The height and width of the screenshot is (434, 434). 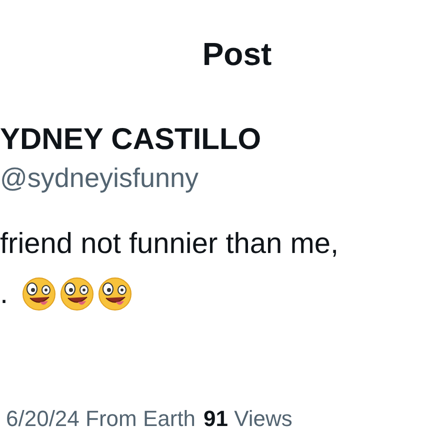 I want to click on post-text: friend not funnier than me,, so click(x=169, y=244).